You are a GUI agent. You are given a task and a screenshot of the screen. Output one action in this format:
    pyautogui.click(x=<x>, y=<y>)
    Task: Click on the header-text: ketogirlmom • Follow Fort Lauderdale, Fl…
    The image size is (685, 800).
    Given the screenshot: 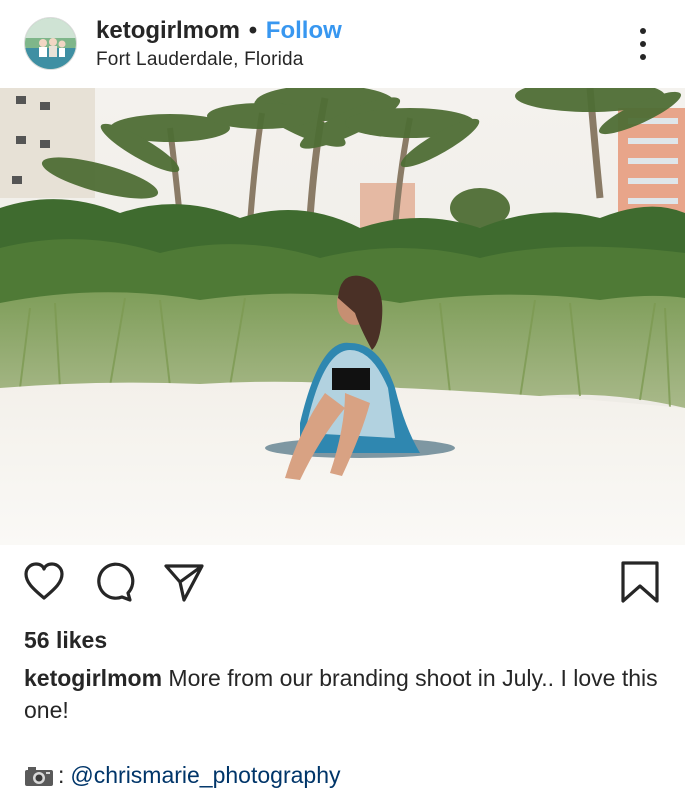 What is the action you would take?
    pyautogui.click(x=219, y=44)
    